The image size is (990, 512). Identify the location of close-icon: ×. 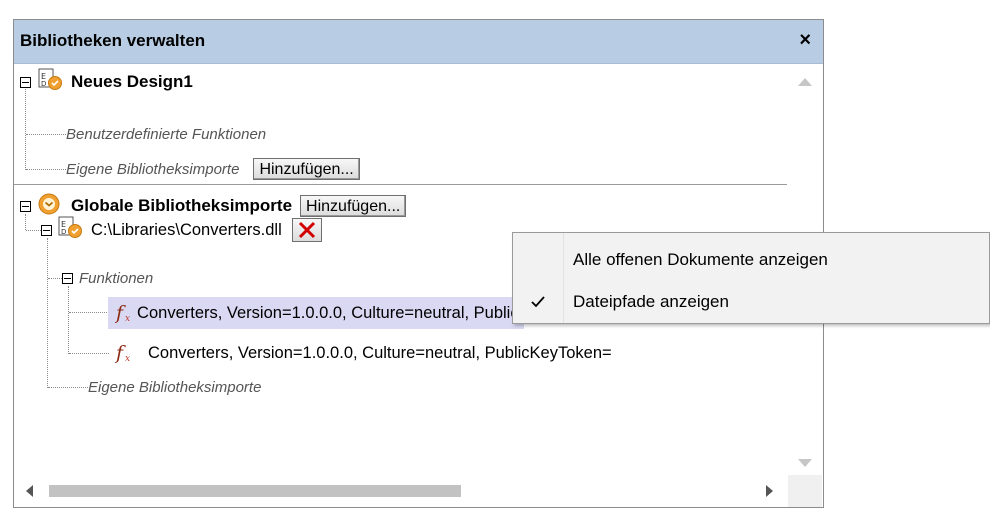
(805, 40).